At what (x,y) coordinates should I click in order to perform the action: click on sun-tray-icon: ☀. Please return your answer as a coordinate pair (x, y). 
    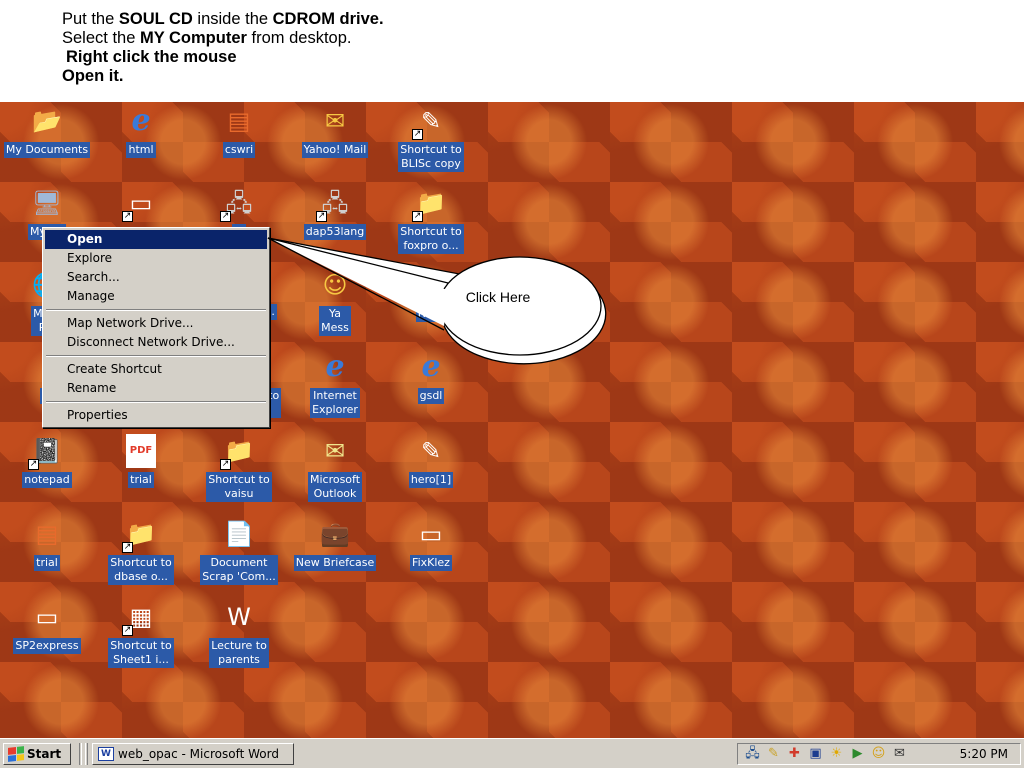
    Looking at the image, I should click on (836, 754).